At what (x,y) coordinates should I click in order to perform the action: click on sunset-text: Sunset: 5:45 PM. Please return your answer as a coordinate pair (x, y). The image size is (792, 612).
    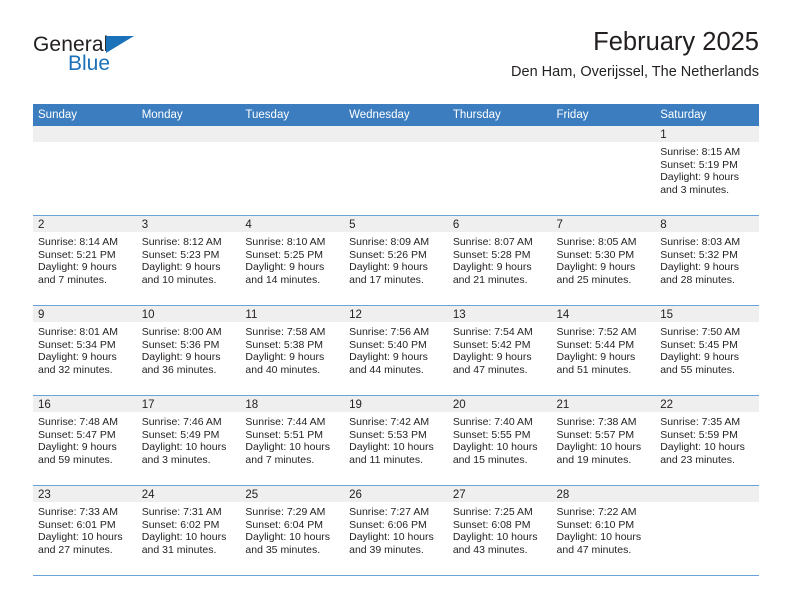
    Looking at the image, I should click on (699, 344).